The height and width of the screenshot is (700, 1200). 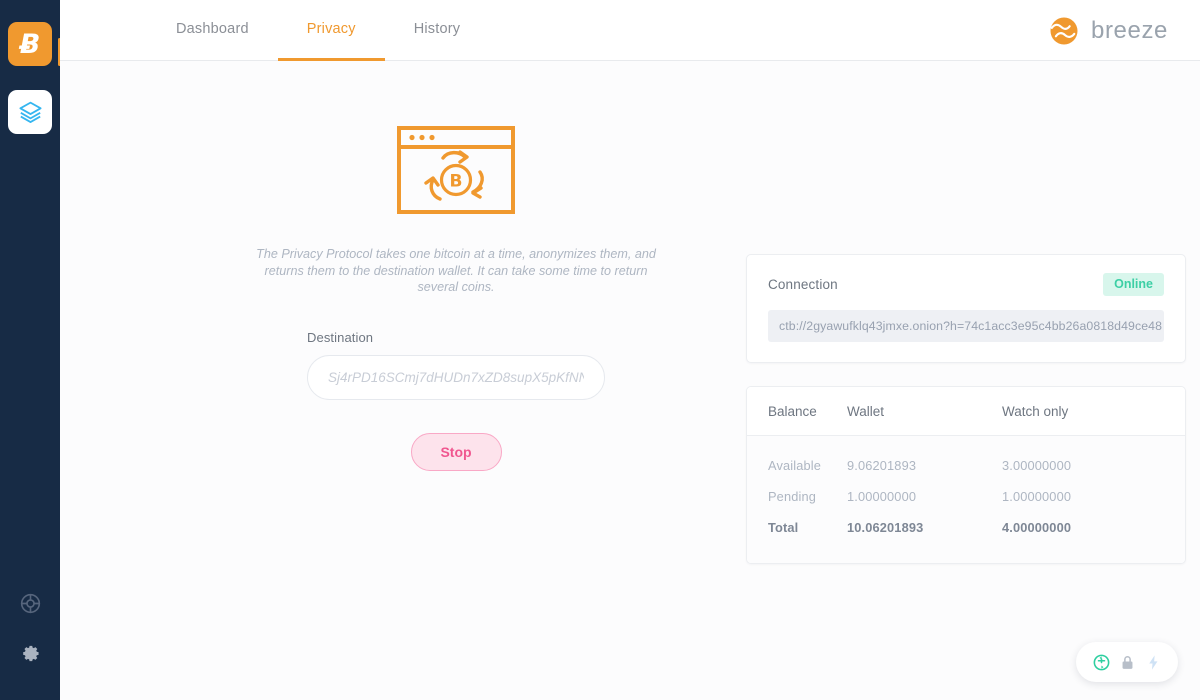 I want to click on sidebar: Ƀ, so click(x=30, y=350).